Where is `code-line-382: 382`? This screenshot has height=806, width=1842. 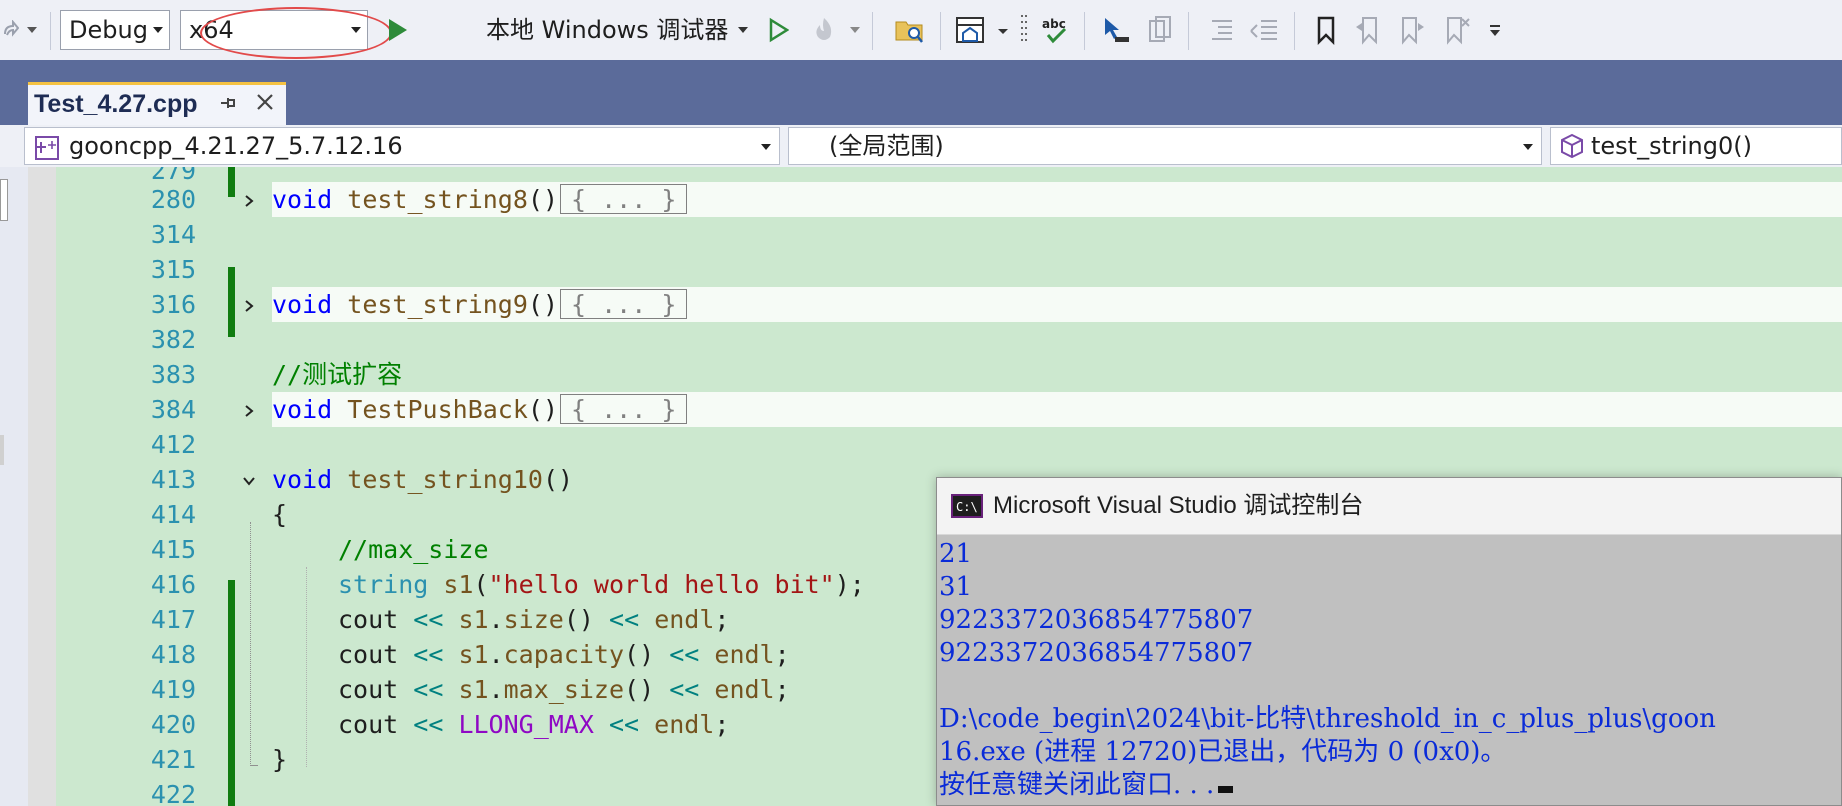 code-line-382: 382 is located at coordinates (949, 339).